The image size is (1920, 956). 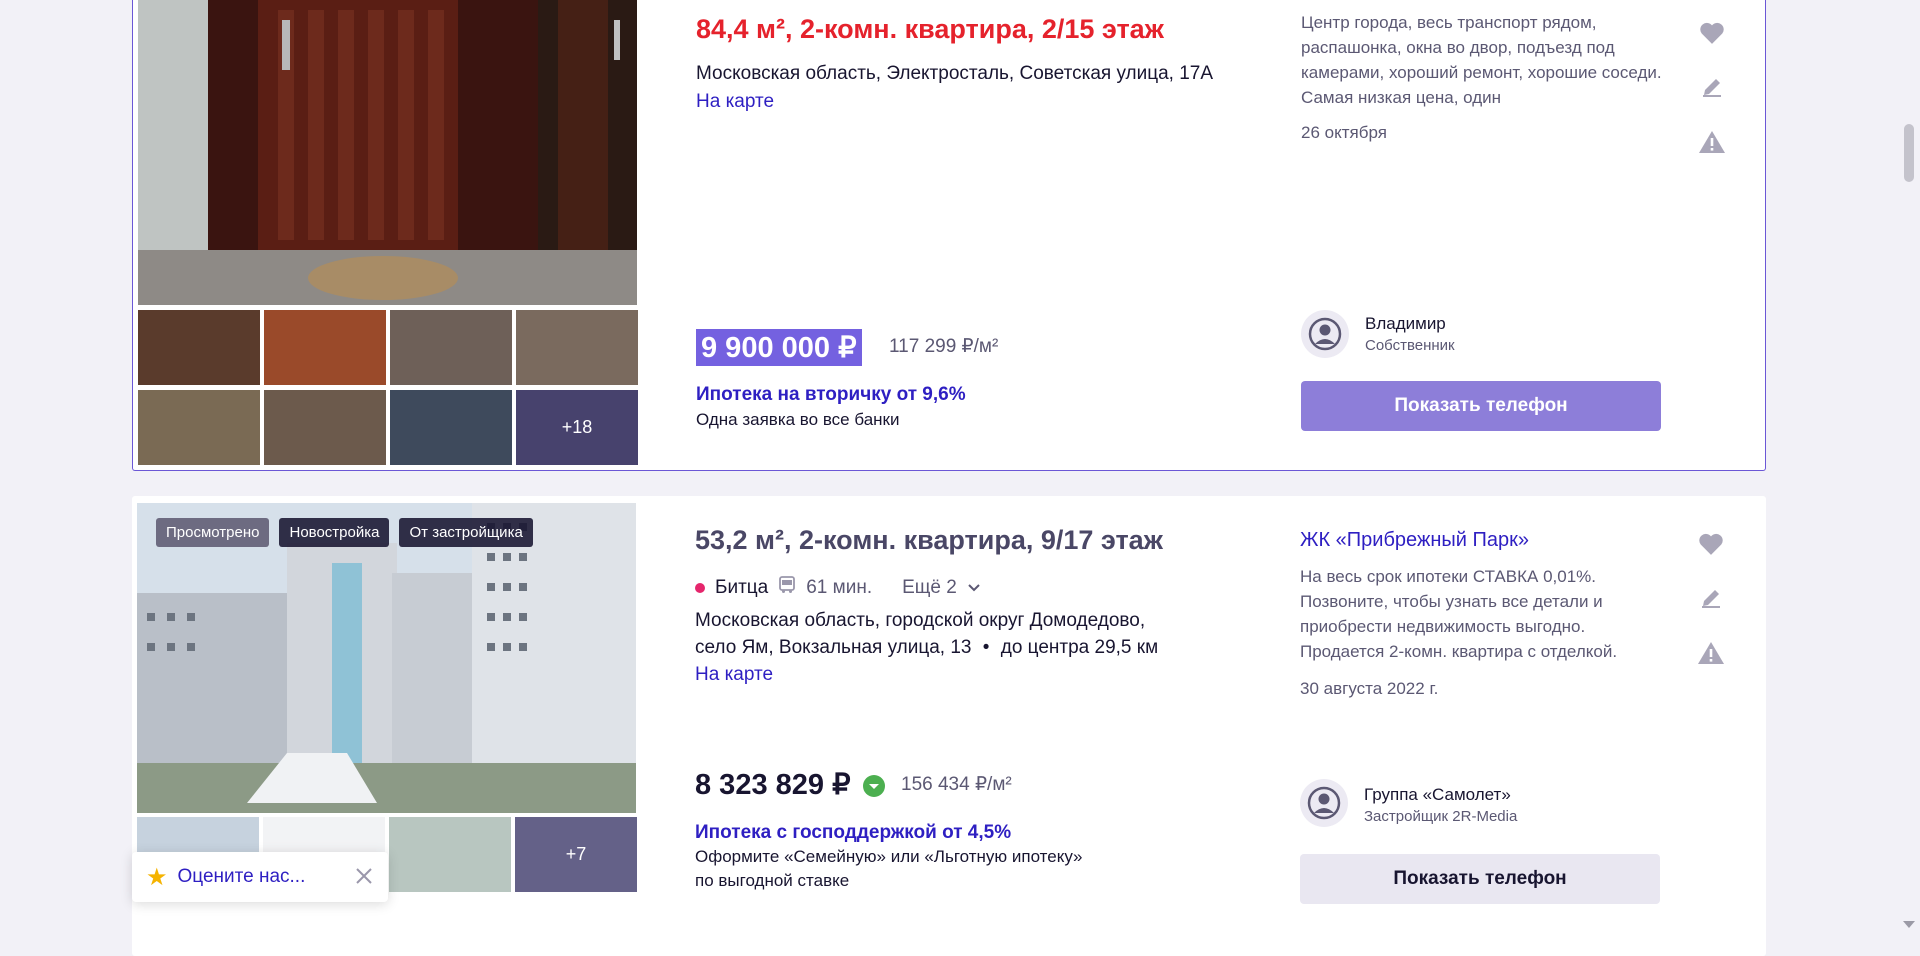 What do you see at coordinates (779, 347) in the screenshot?
I see `listing-price: 9 900 000 ₽` at bounding box center [779, 347].